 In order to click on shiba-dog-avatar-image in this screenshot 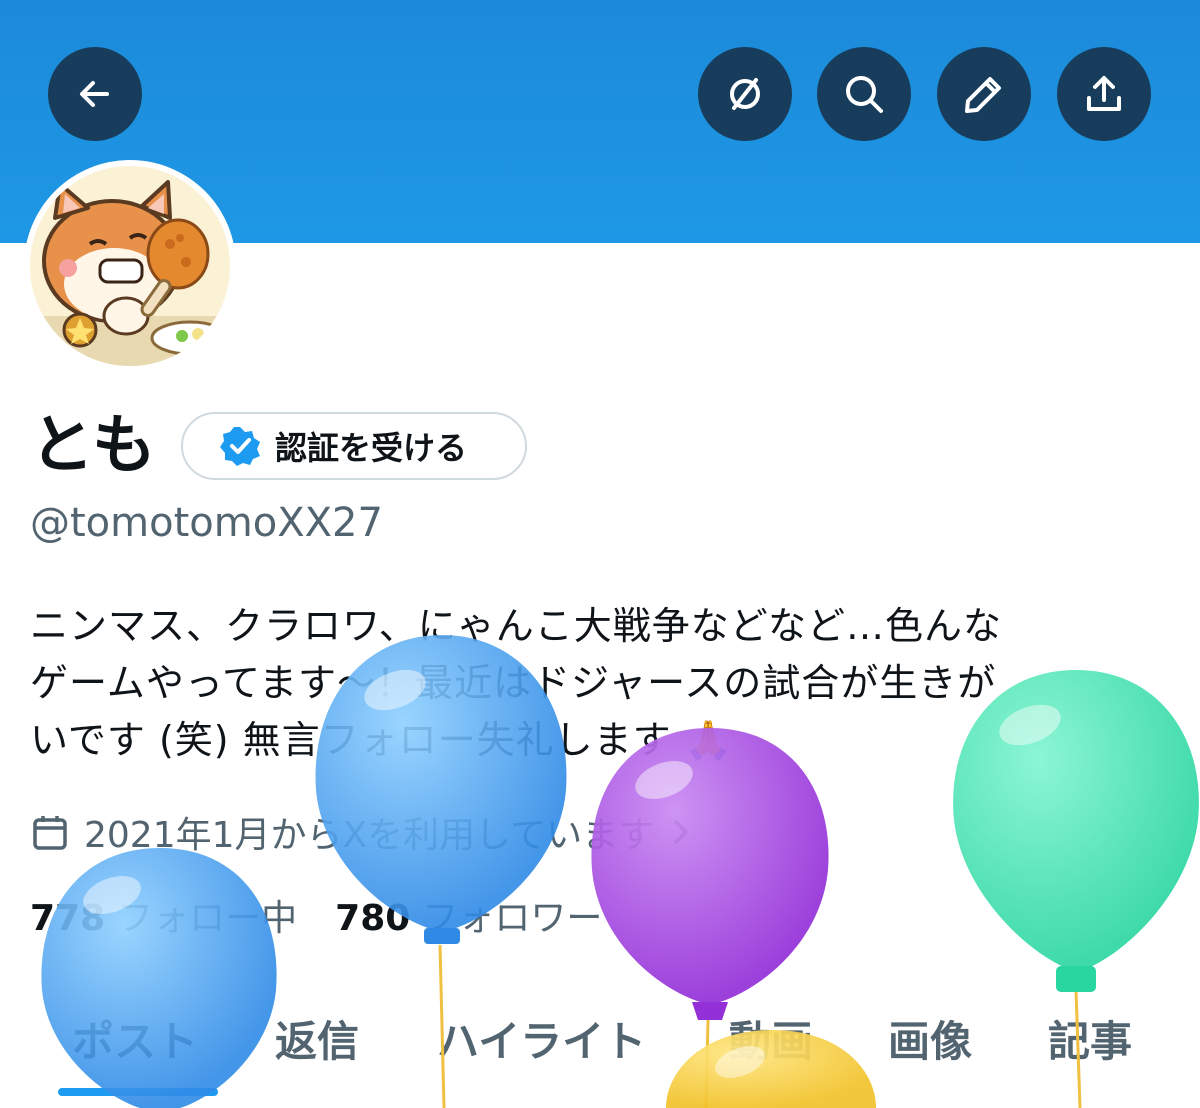, I will do `click(130, 266)`.